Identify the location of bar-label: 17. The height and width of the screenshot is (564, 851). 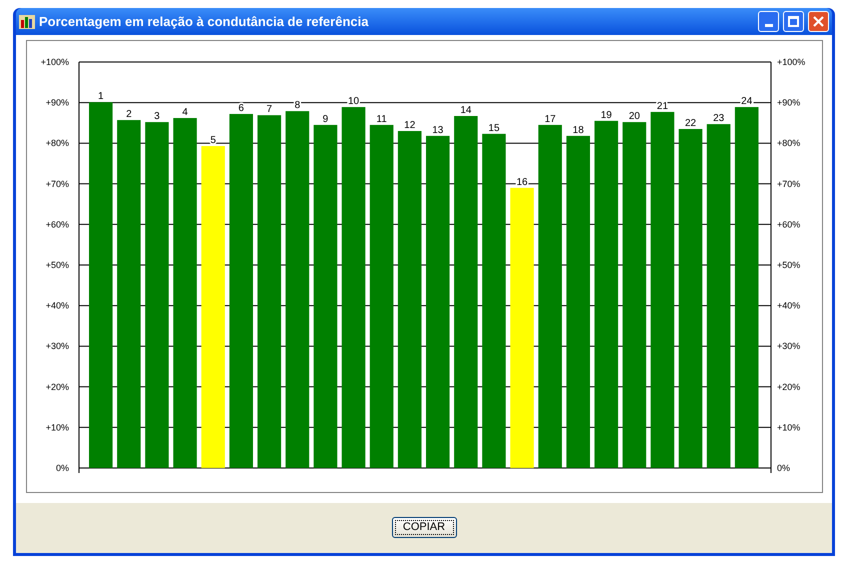
(550, 119).